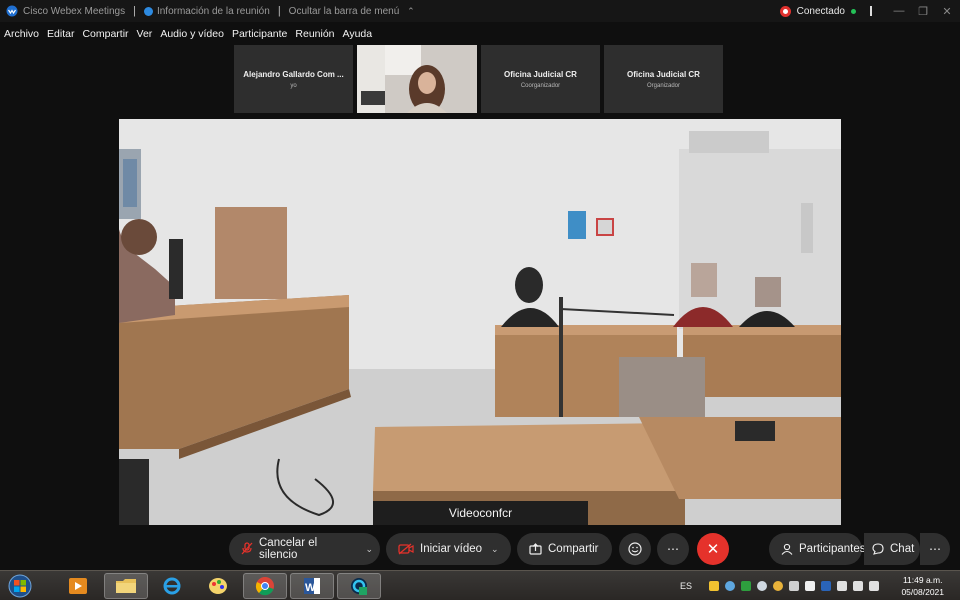  Describe the element at coordinates (810, 586) in the screenshot. I see `tray-flag-icon` at that location.